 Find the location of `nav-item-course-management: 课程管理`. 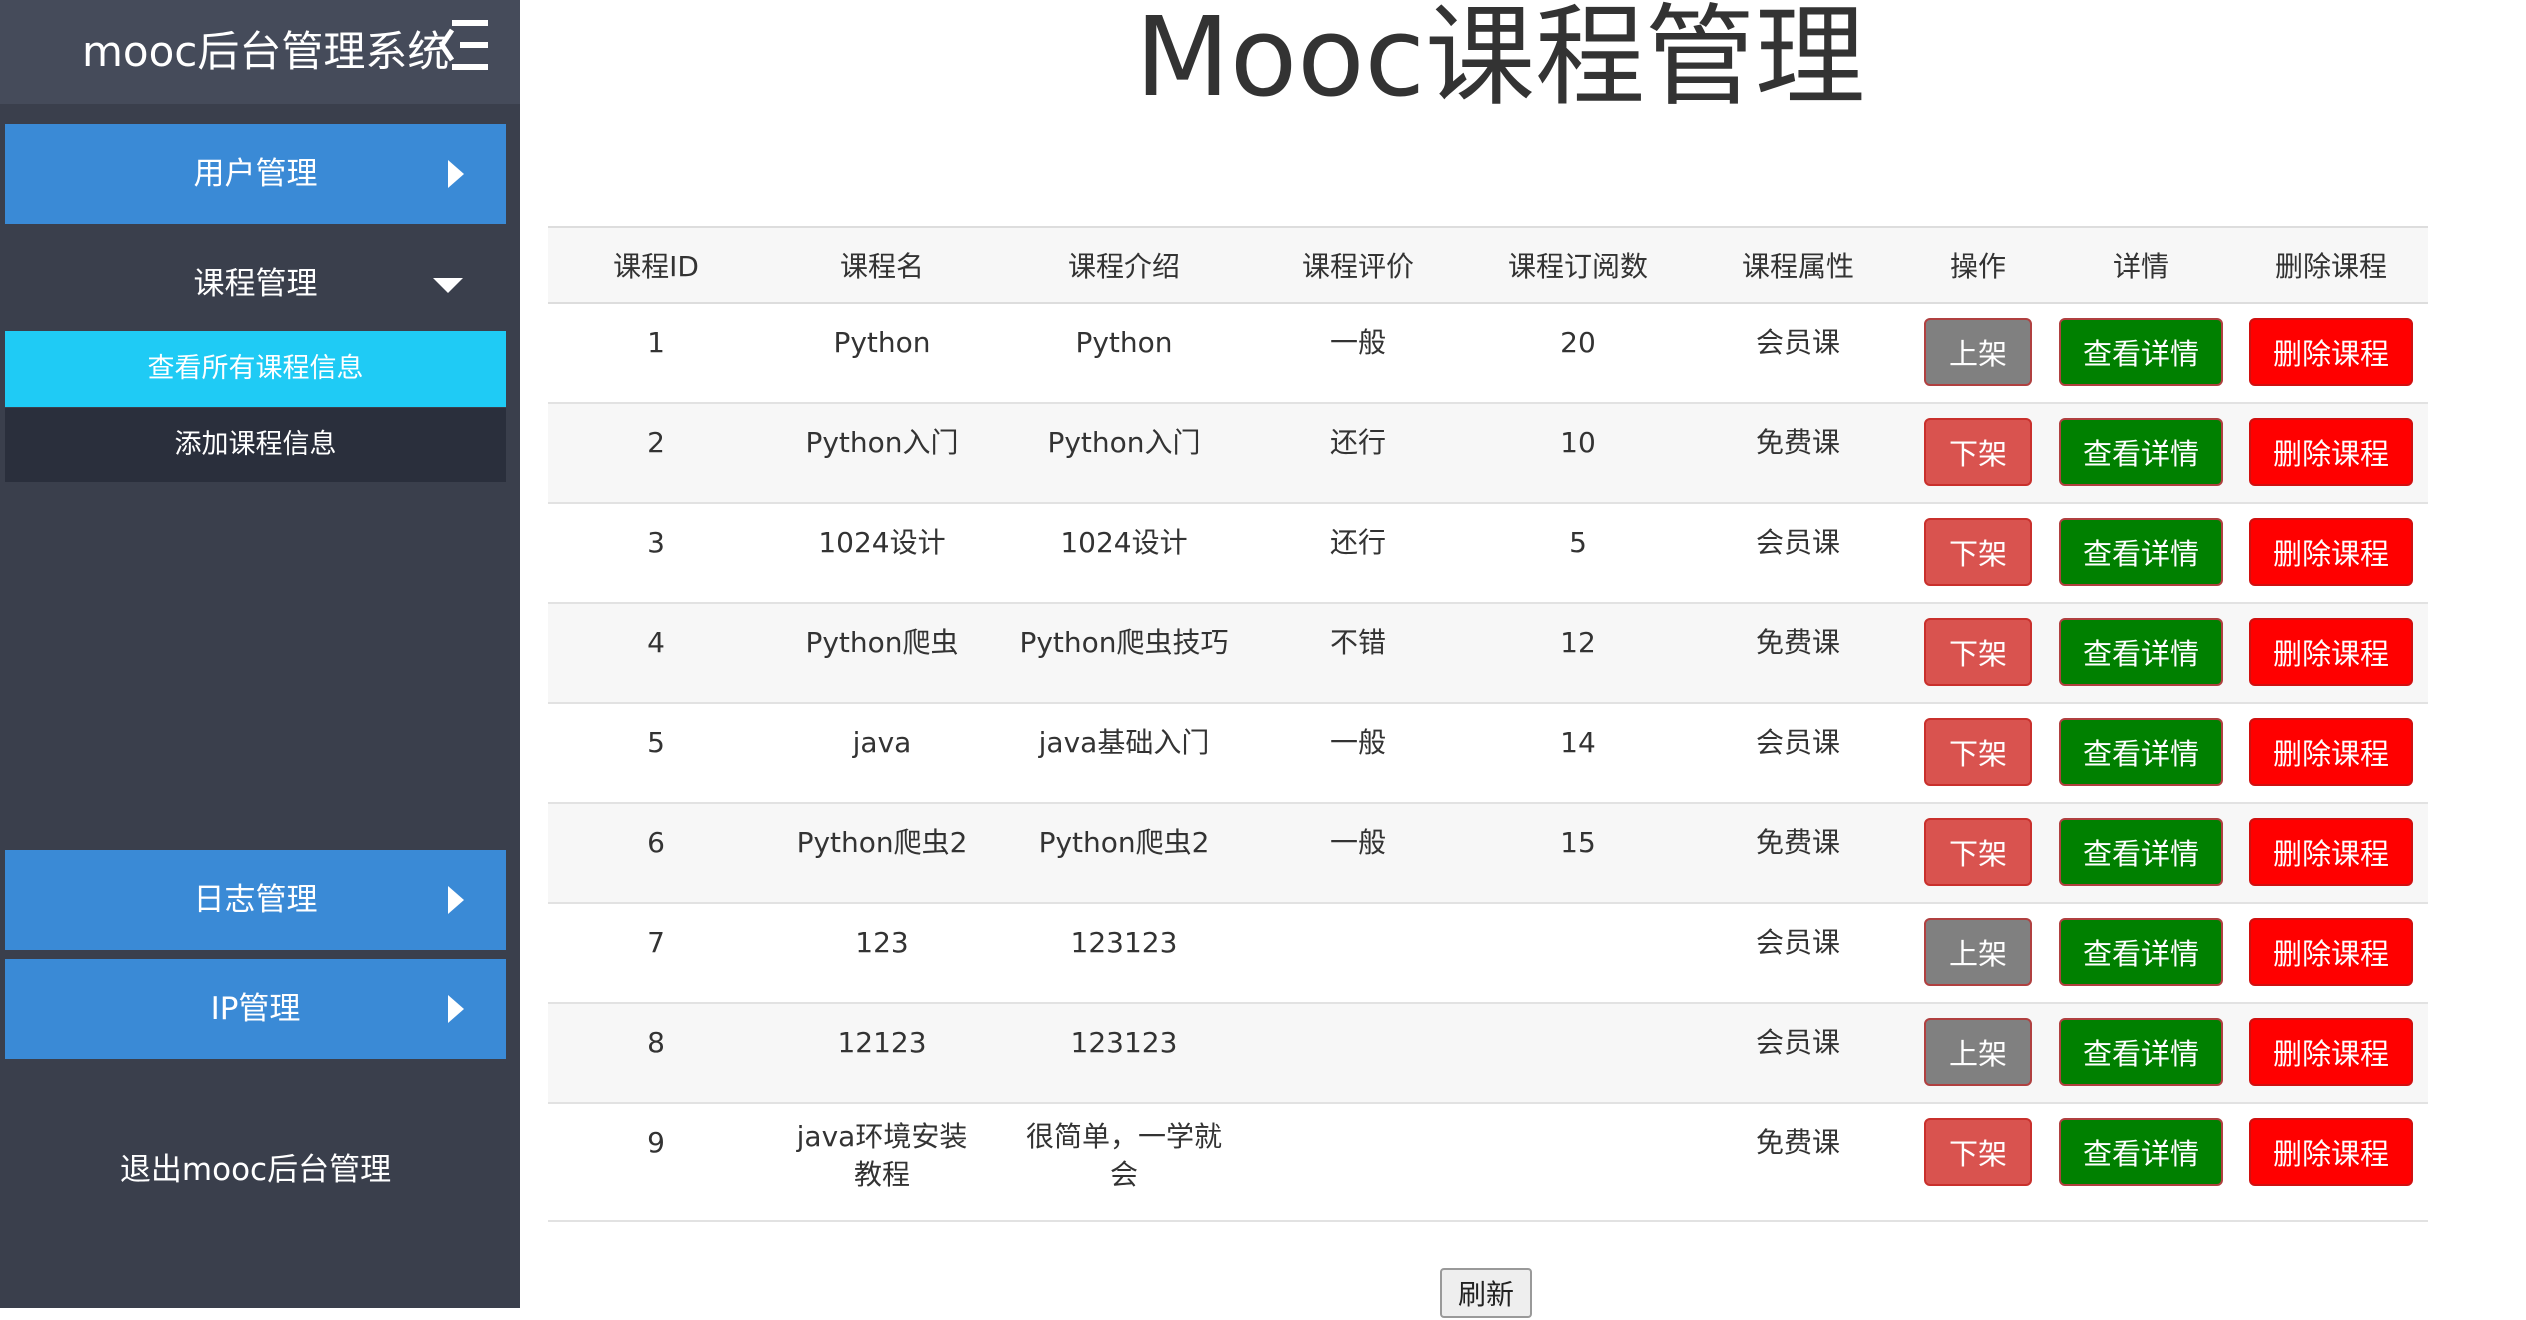

nav-item-course-management: 课程管理 is located at coordinates (255, 284).